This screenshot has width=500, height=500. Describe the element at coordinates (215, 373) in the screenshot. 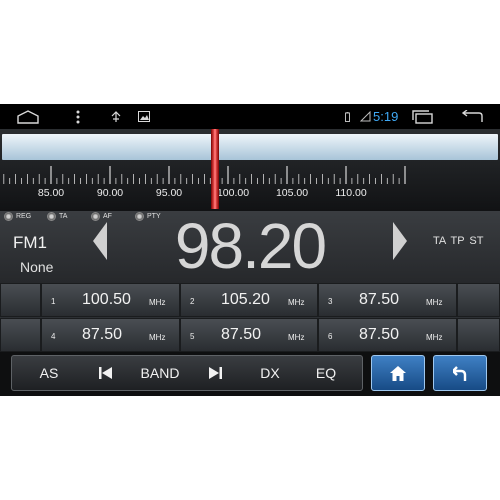

I see `next-track-icon` at that location.